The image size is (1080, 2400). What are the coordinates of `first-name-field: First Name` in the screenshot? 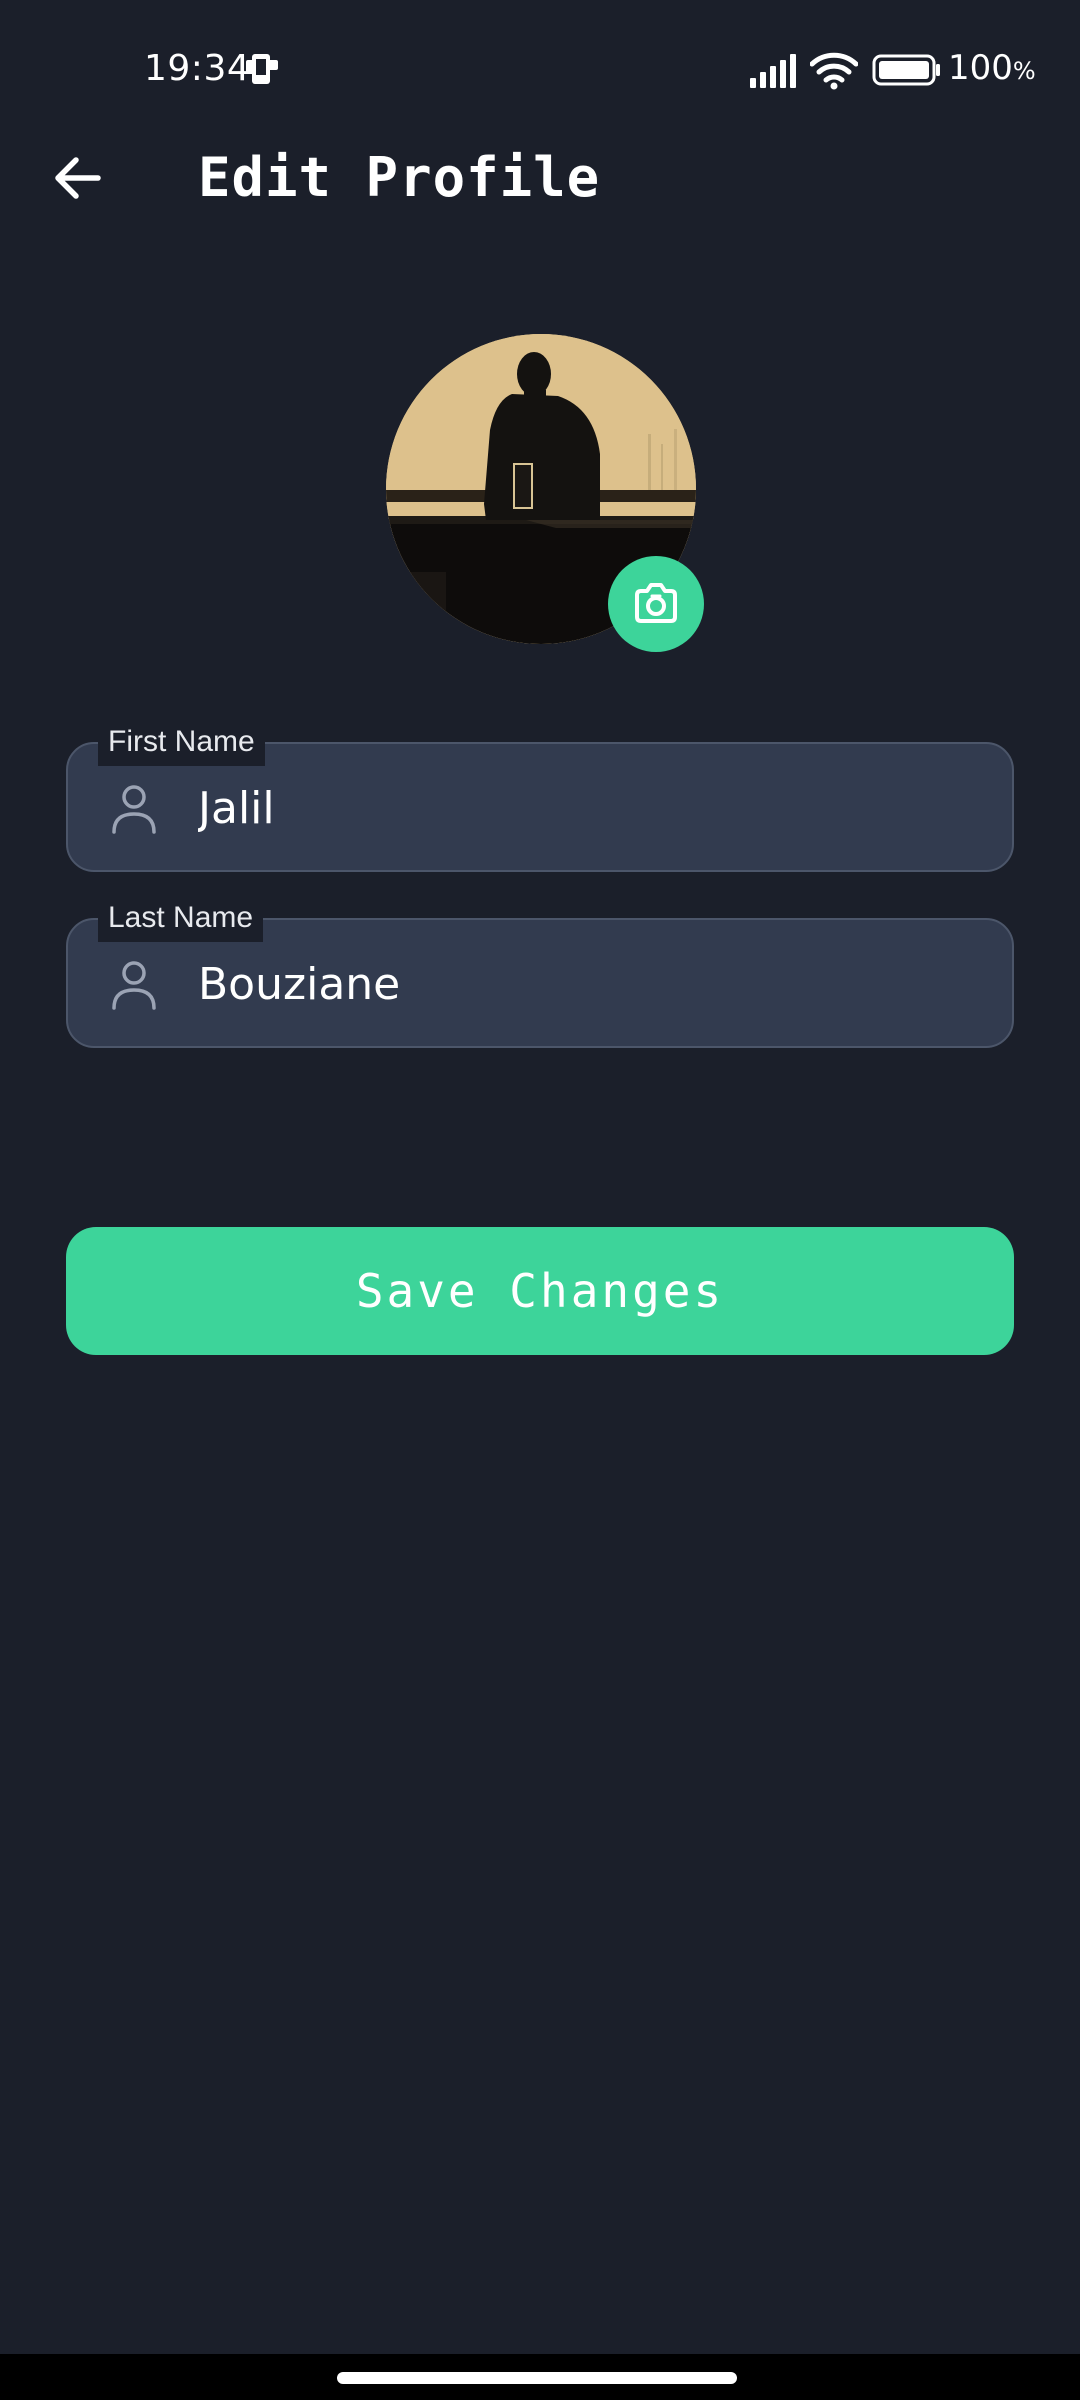 It's located at (540, 795).